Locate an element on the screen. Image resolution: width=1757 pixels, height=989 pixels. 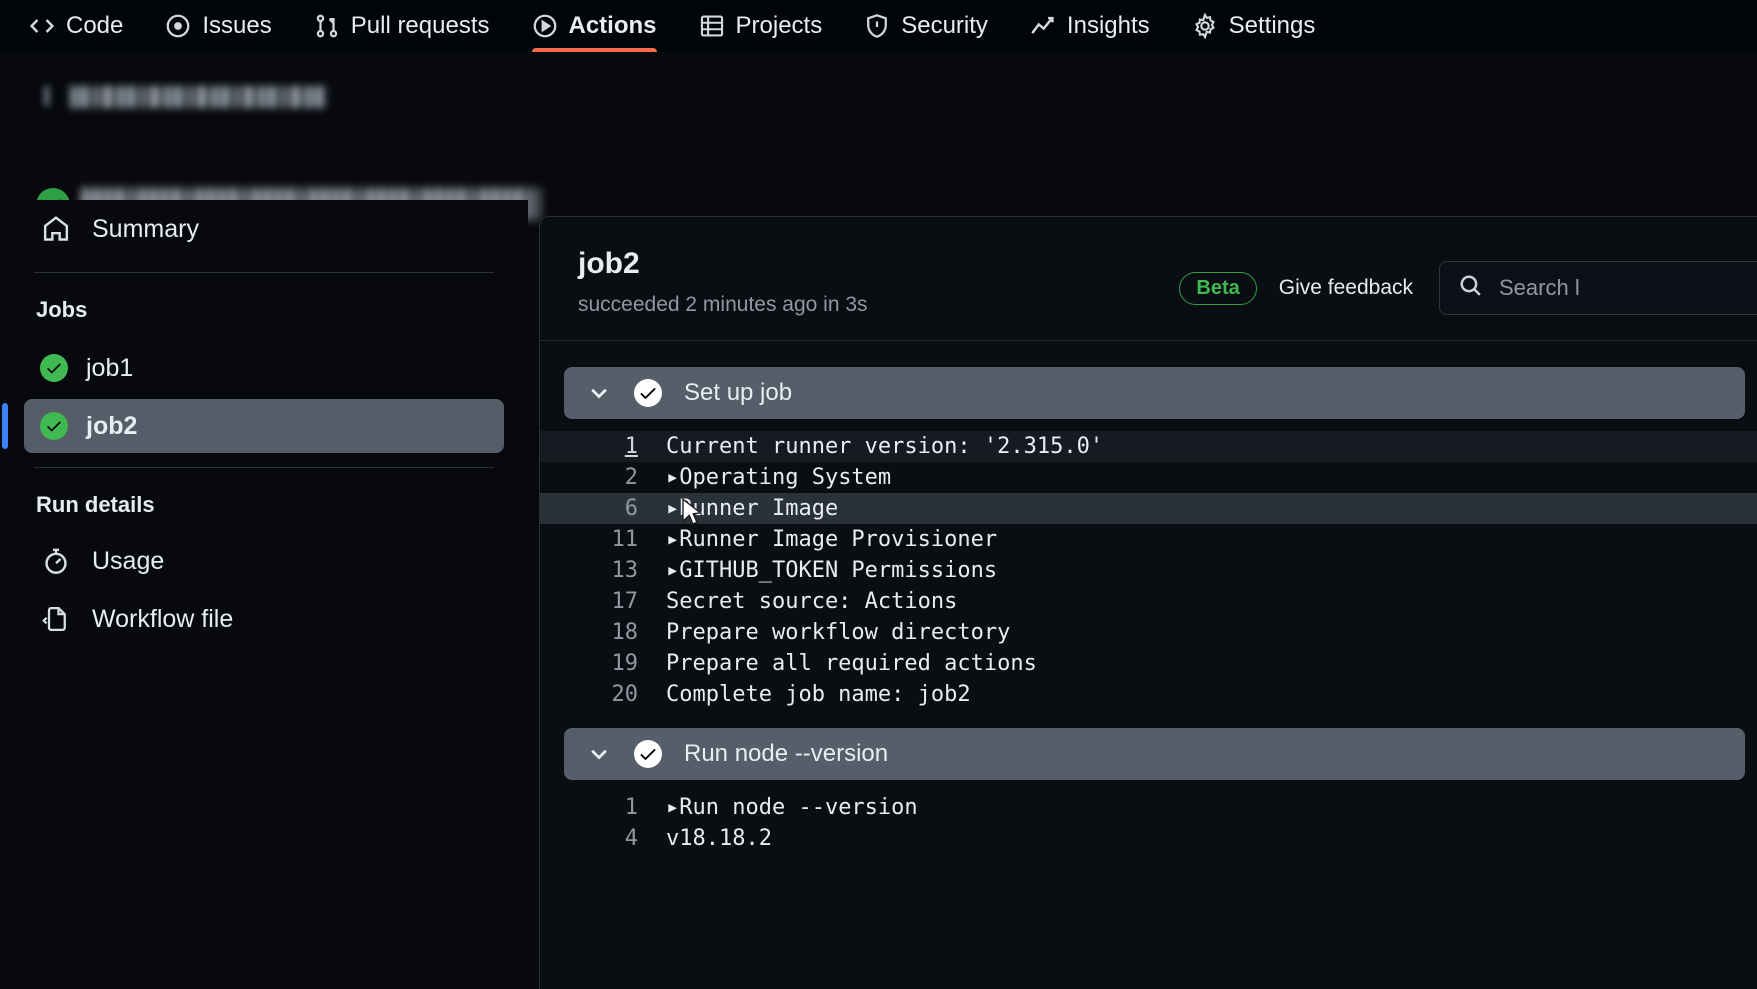
log-step-name: Run node --version is located at coordinates (786, 753).